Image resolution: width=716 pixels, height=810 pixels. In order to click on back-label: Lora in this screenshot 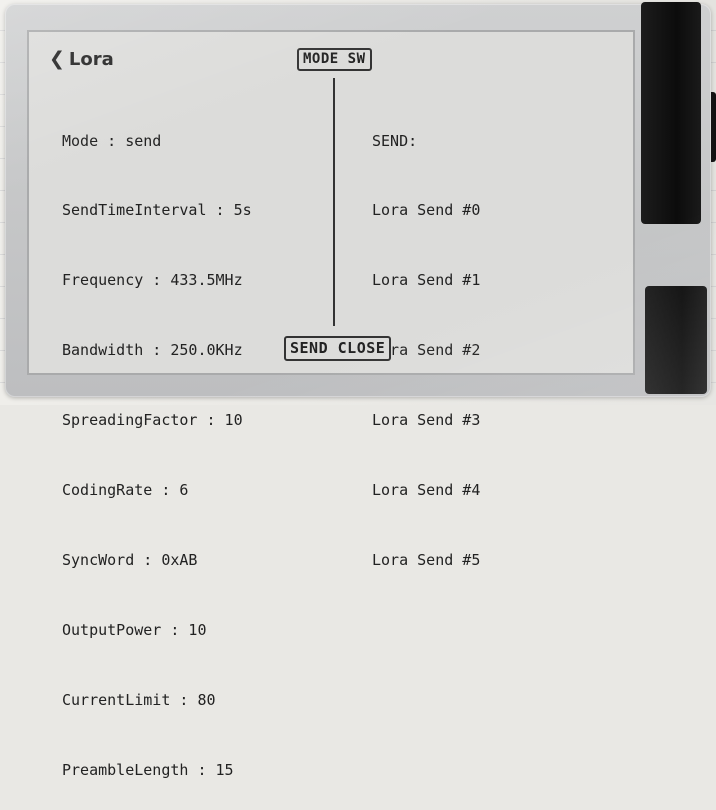, I will do `click(91, 59)`.